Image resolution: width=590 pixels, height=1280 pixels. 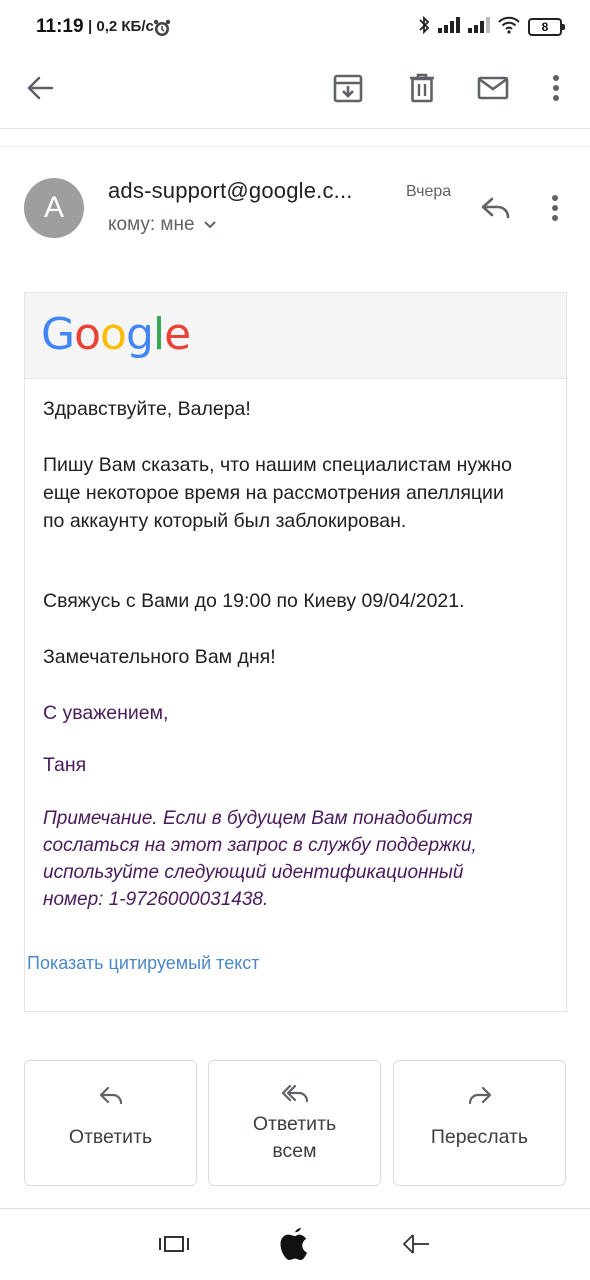 I want to click on reply-all-label-line: всем, so click(x=294, y=1151).